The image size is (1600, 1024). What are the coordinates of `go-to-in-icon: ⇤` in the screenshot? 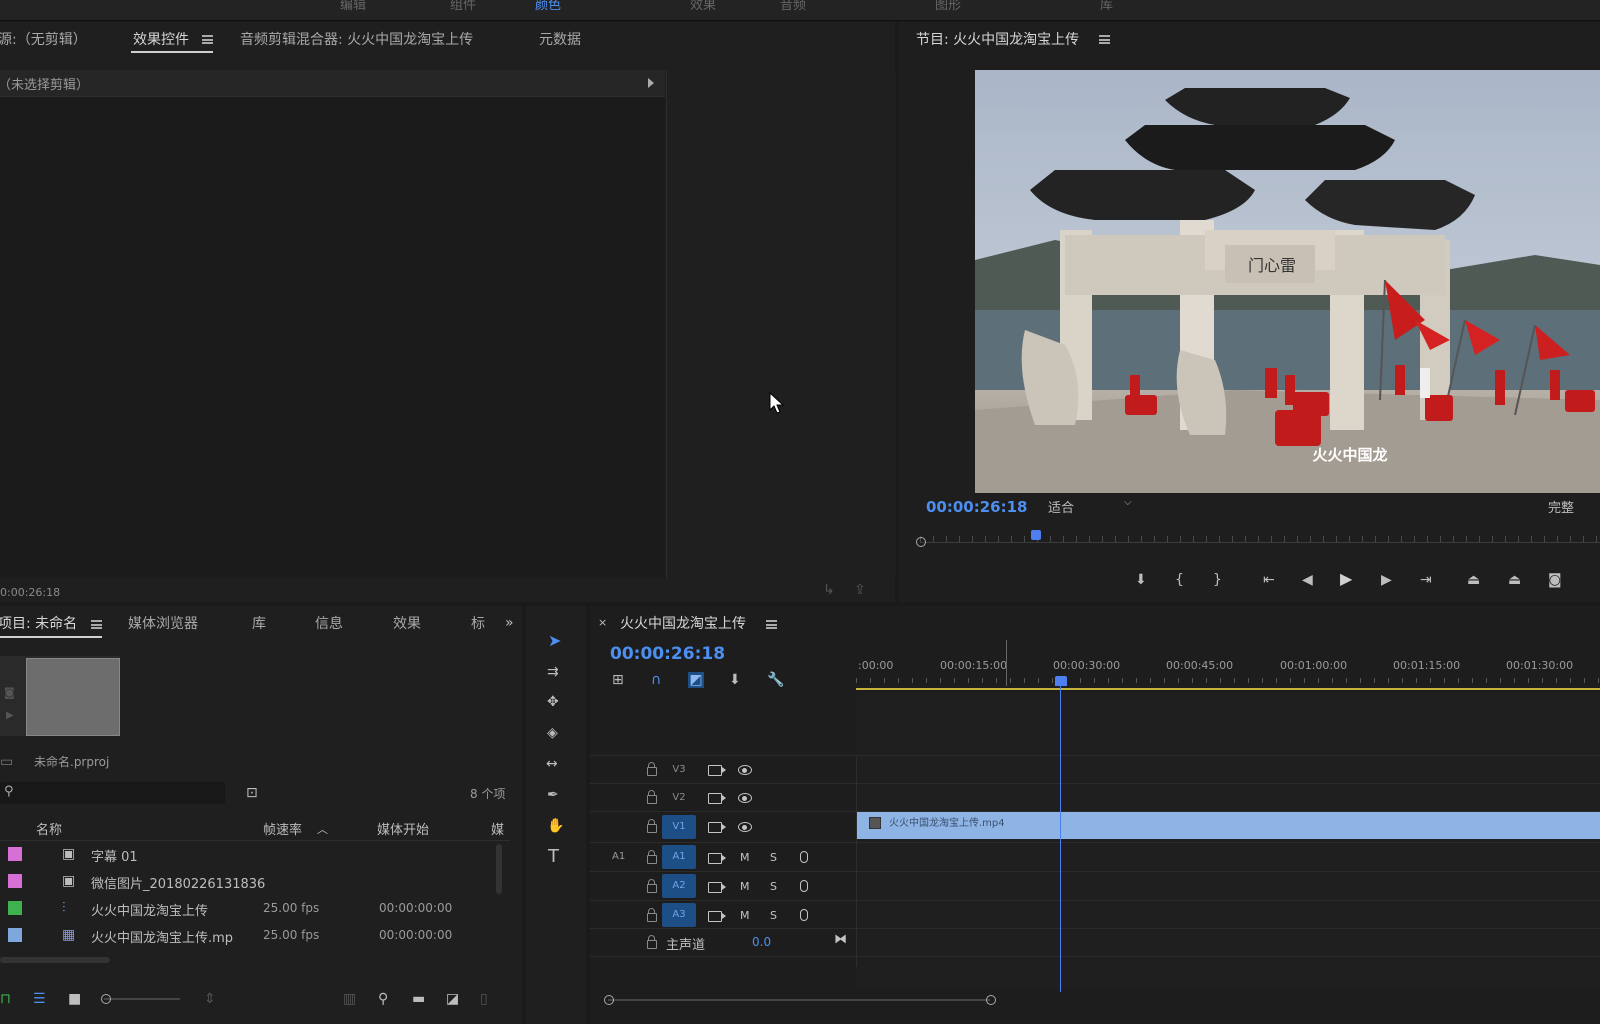 It's located at (1269, 580).